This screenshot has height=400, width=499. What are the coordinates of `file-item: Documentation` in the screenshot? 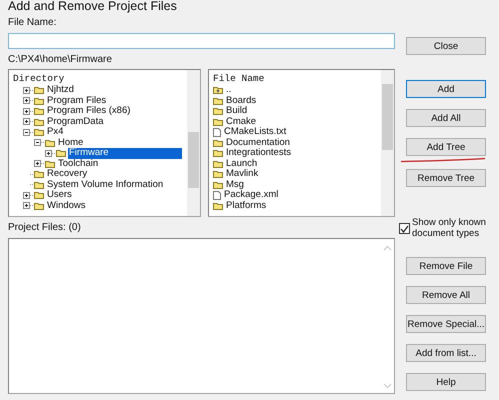 It's located at (258, 143).